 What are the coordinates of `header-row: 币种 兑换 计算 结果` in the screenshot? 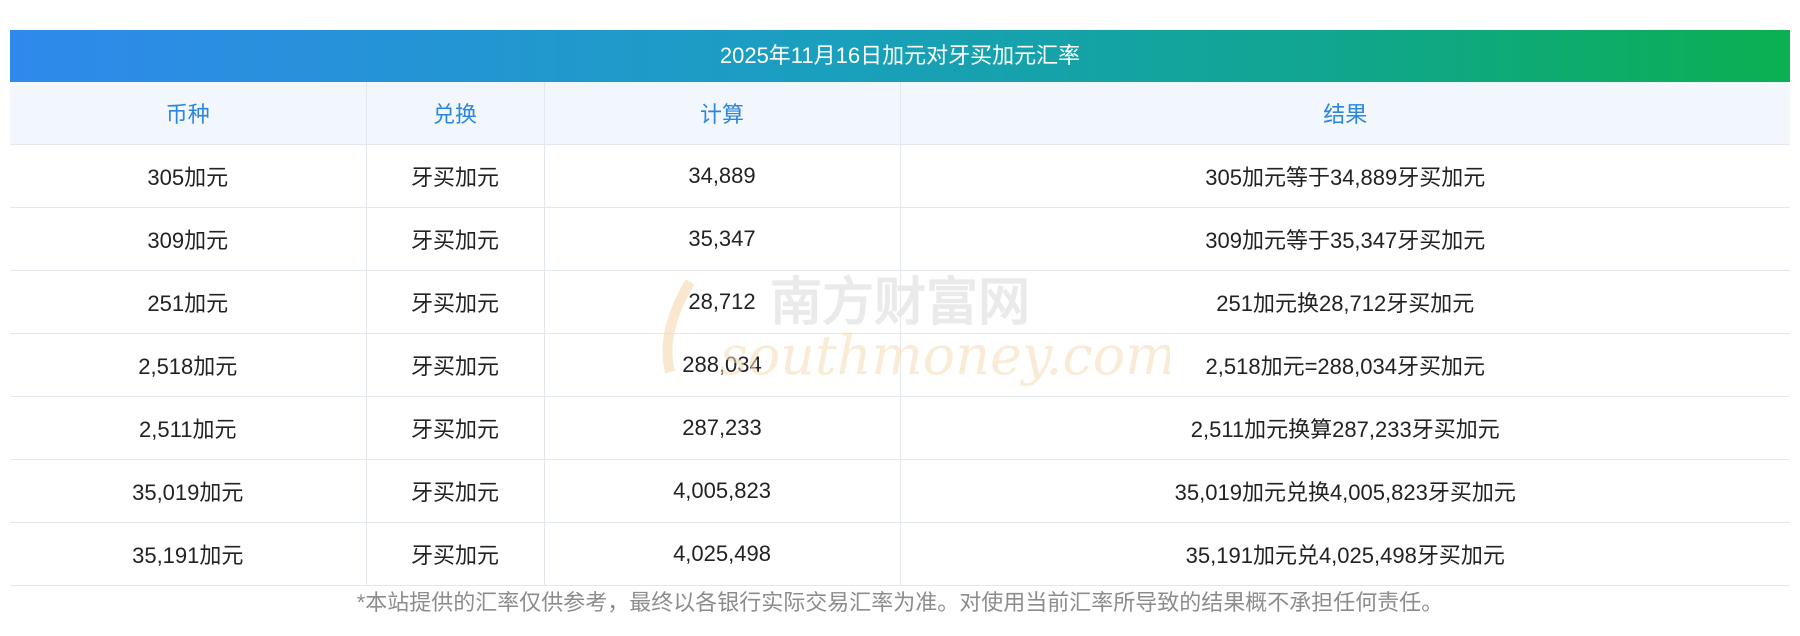 It's located at (900, 113).